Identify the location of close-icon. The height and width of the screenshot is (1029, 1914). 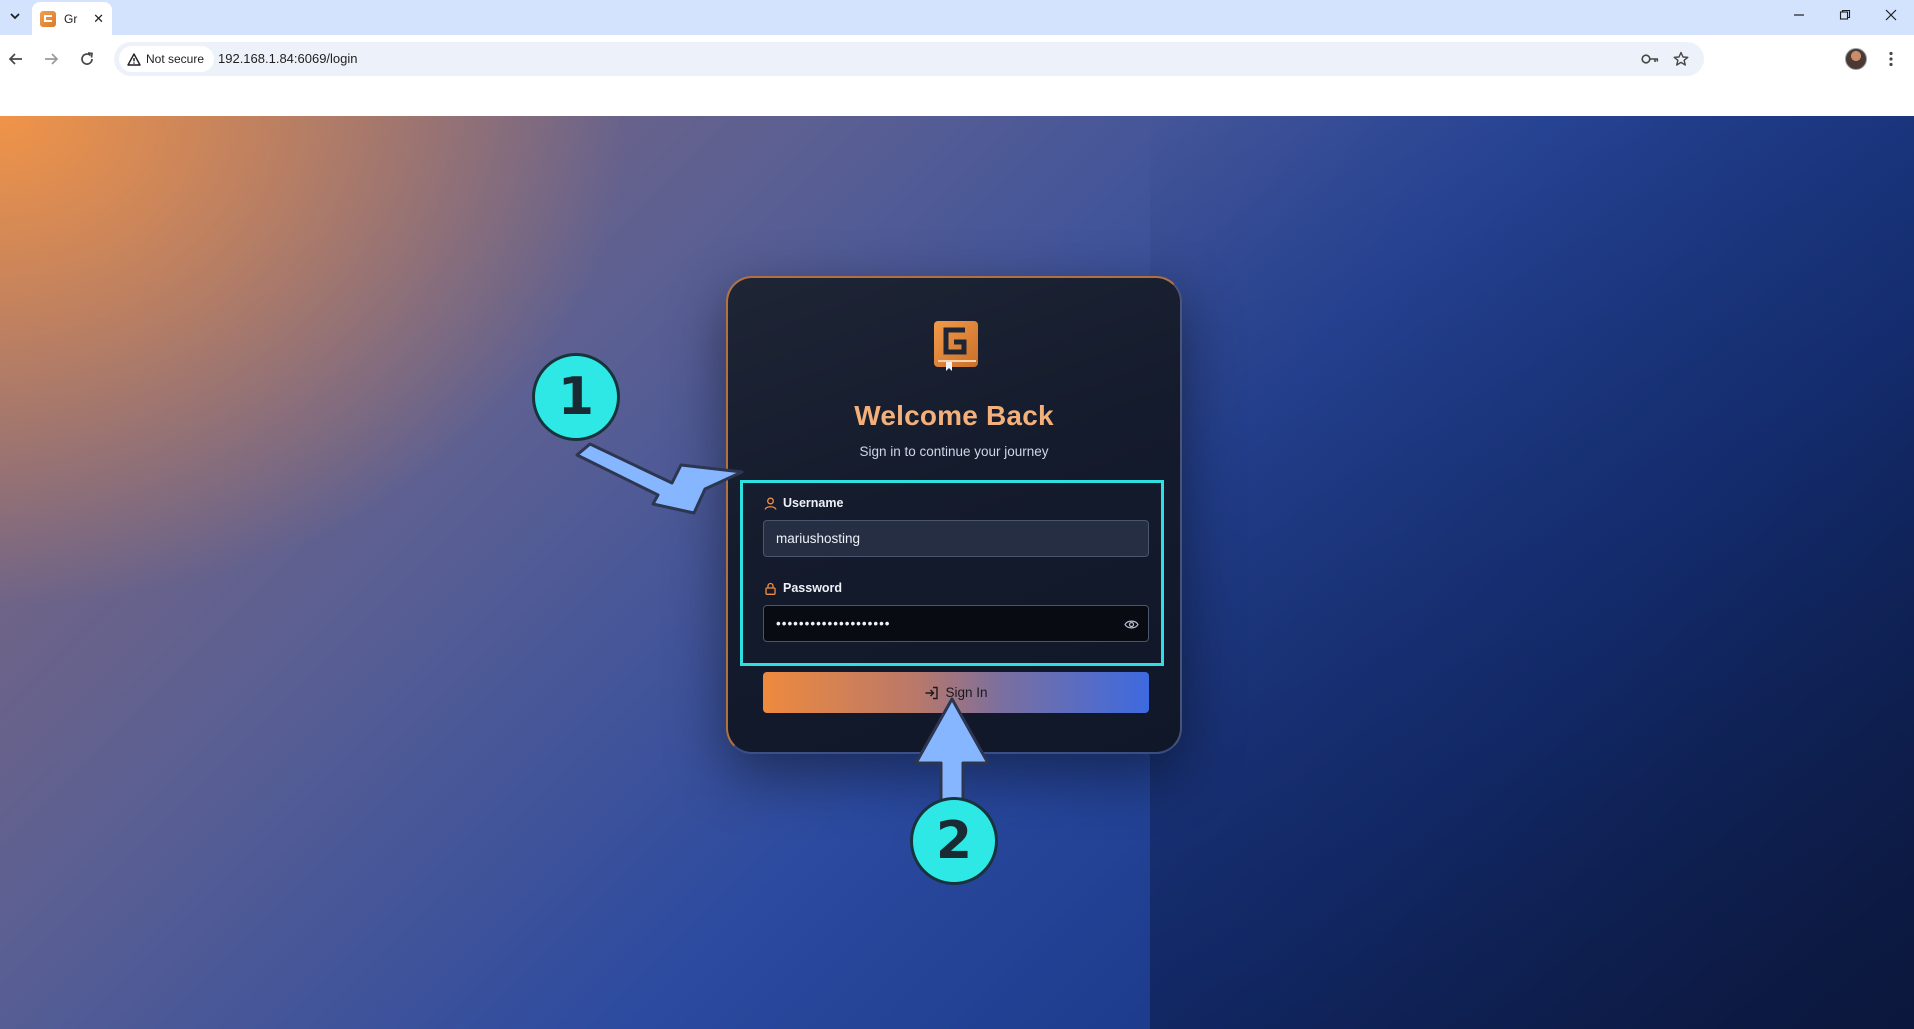
(1891, 15).